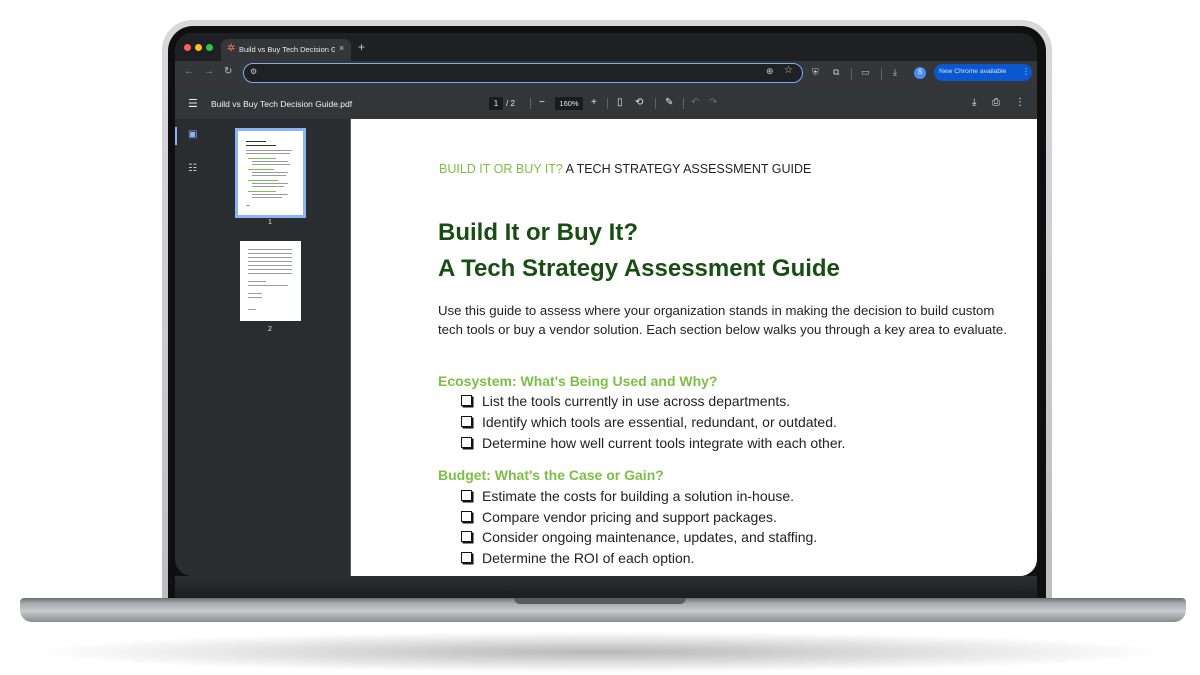 The width and height of the screenshot is (1200, 675). Describe the element at coordinates (836, 72) in the screenshot. I see `extensions-puzzle-icon: ⧉` at that location.